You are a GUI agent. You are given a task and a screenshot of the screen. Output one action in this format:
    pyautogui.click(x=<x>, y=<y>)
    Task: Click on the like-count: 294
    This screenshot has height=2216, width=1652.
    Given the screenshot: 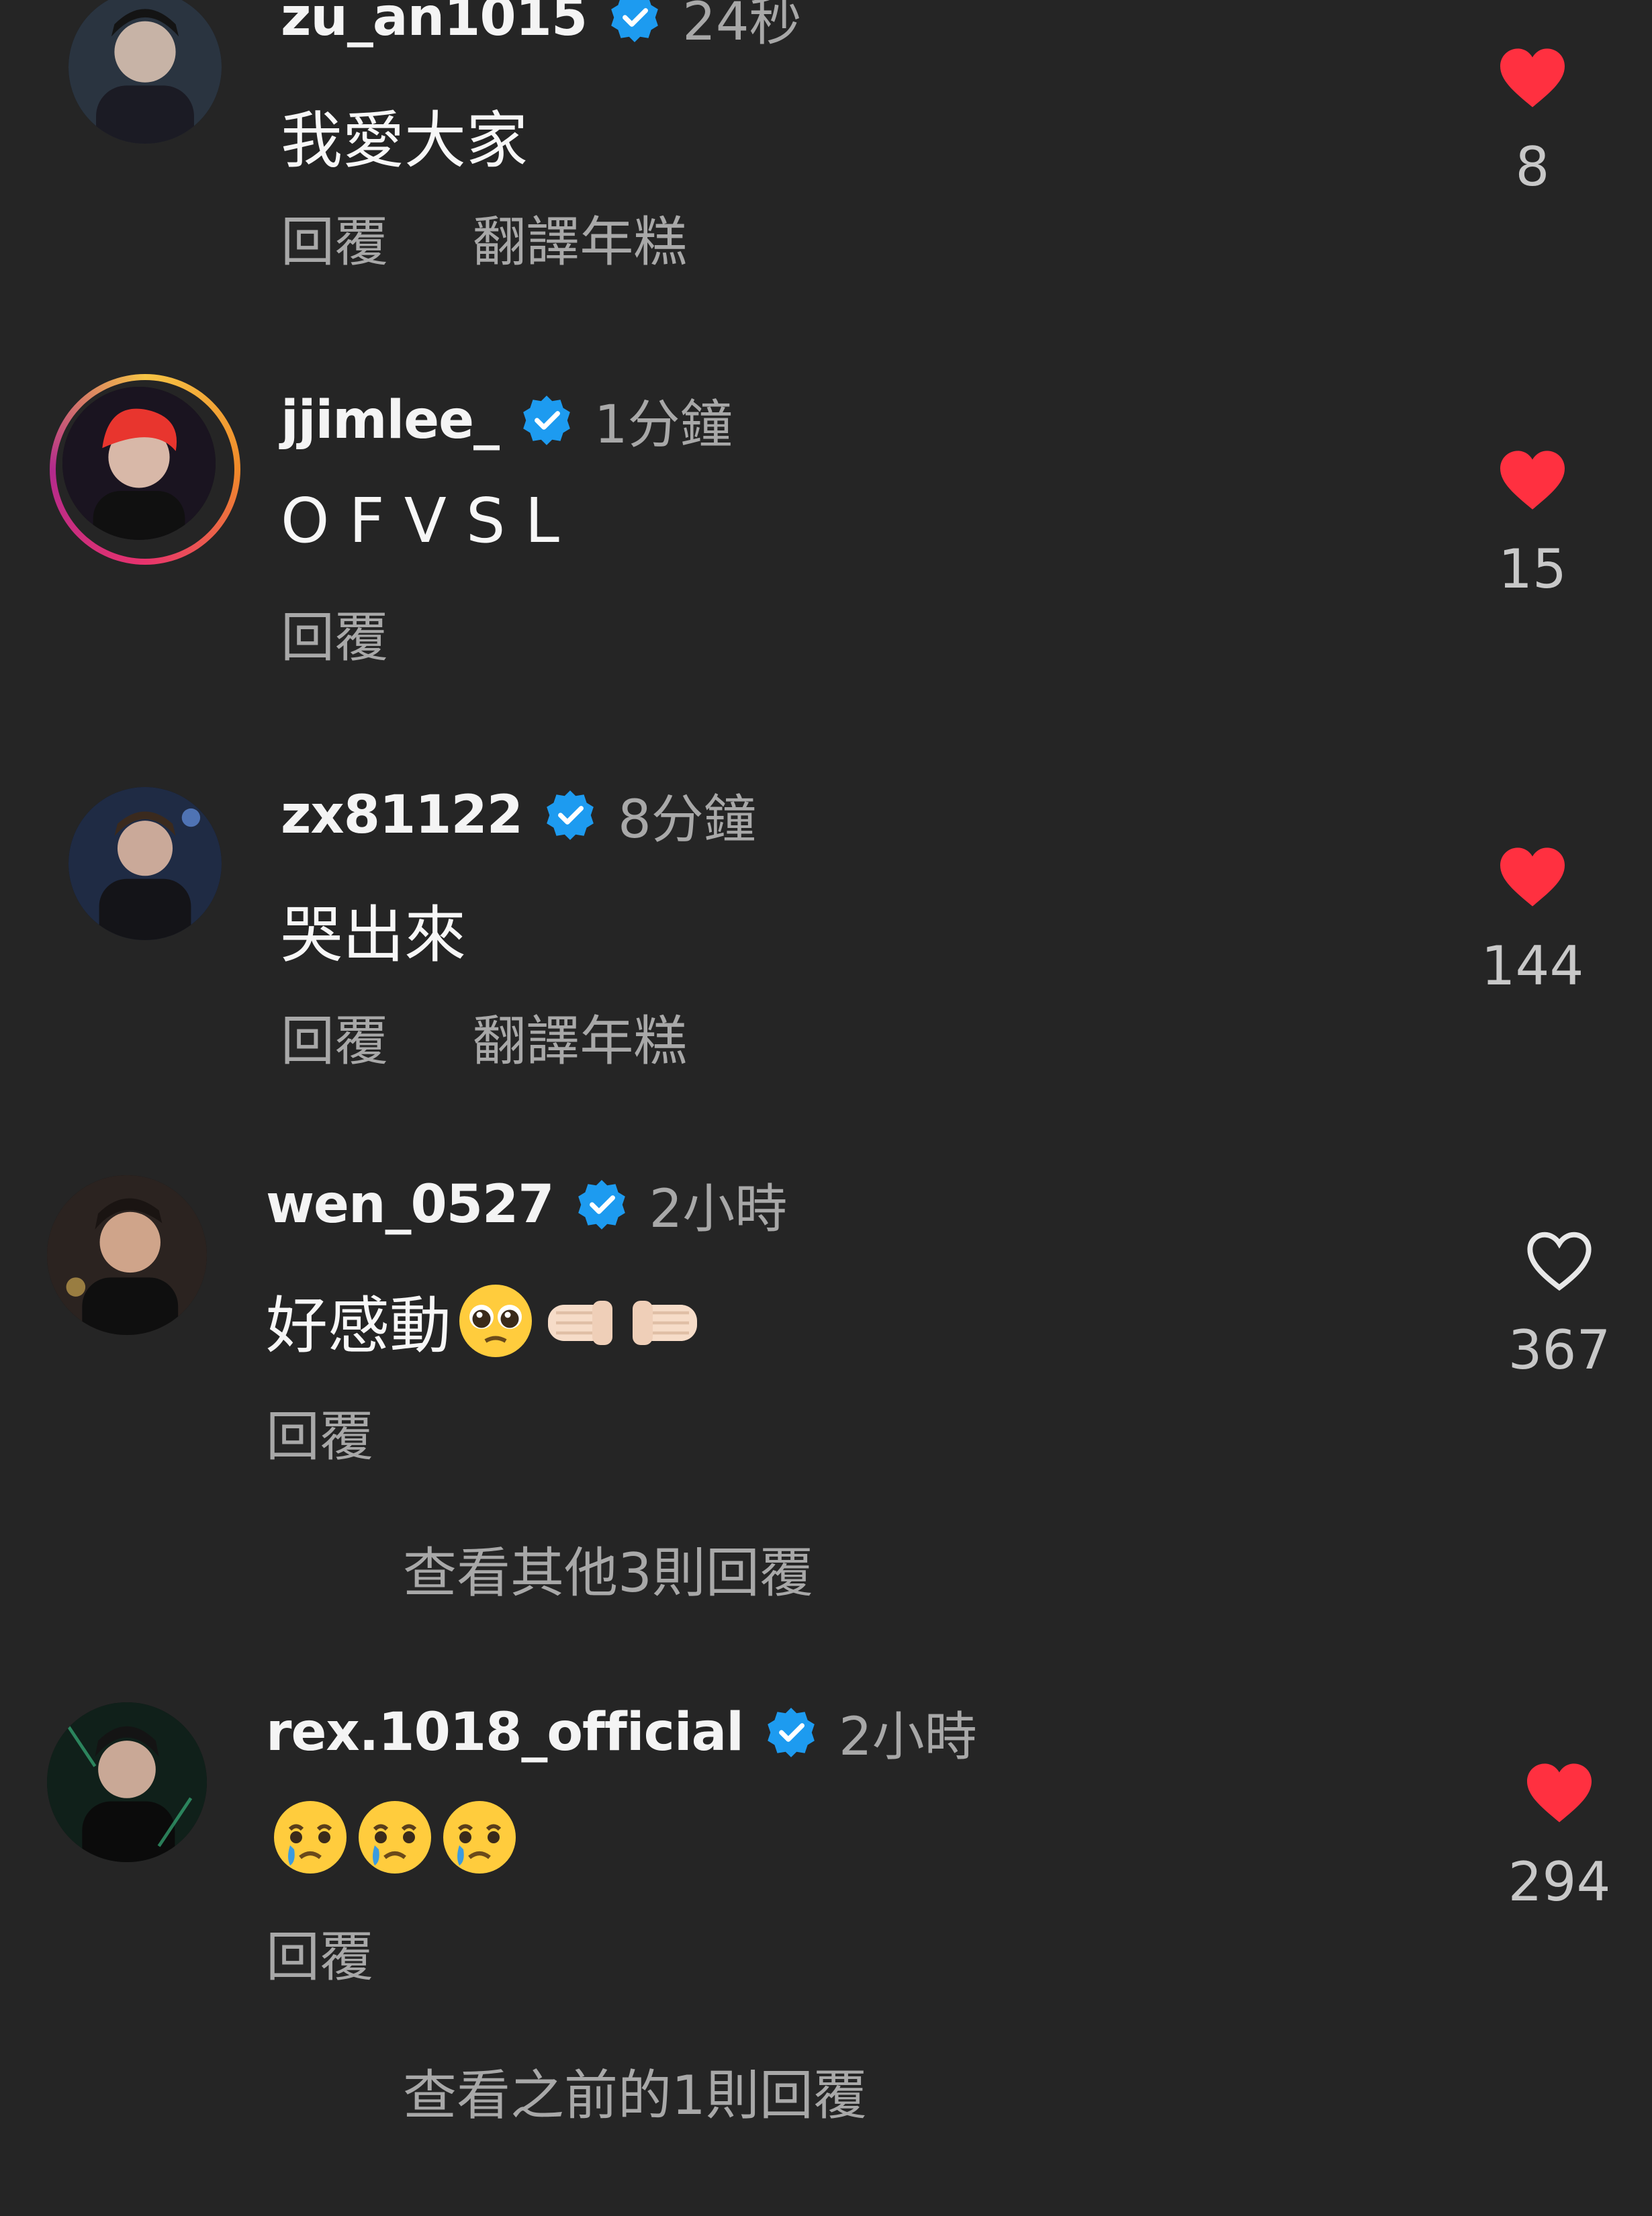 What is the action you would take?
    pyautogui.click(x=1559, y=1882)
    